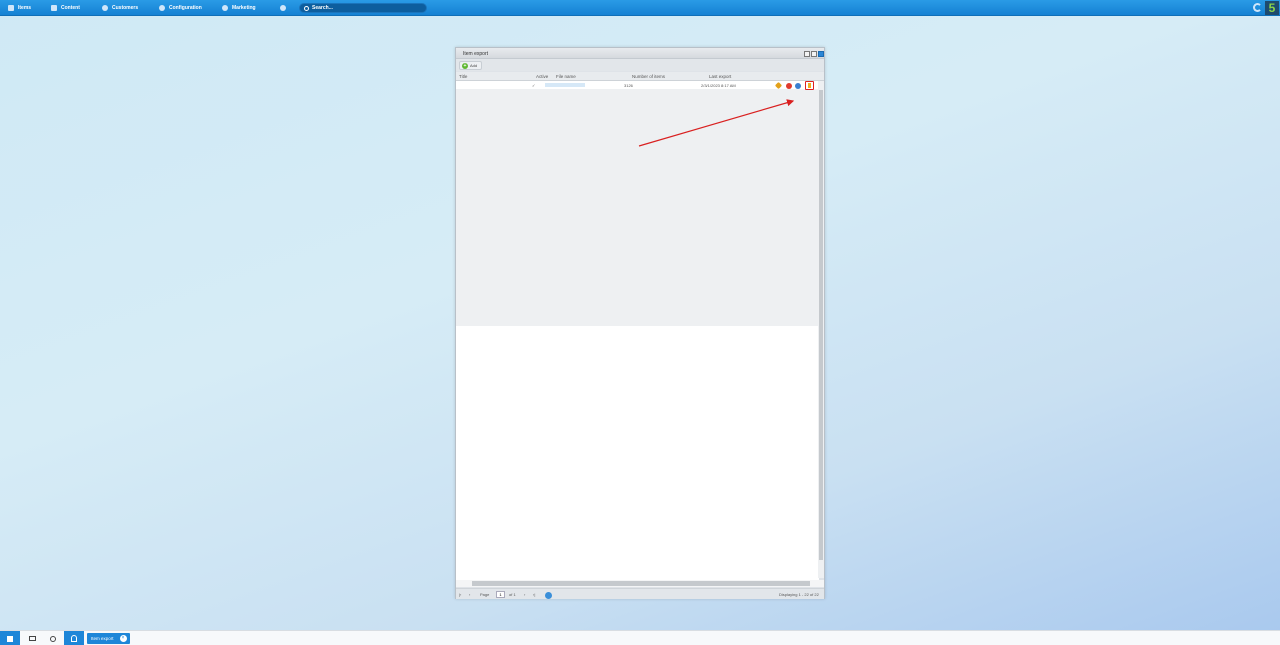 This screenshot has width=1280, height=645. Describe the element at coordinates (524, 594) in the screenshot. I see `next-page-icon: ›` at that location.